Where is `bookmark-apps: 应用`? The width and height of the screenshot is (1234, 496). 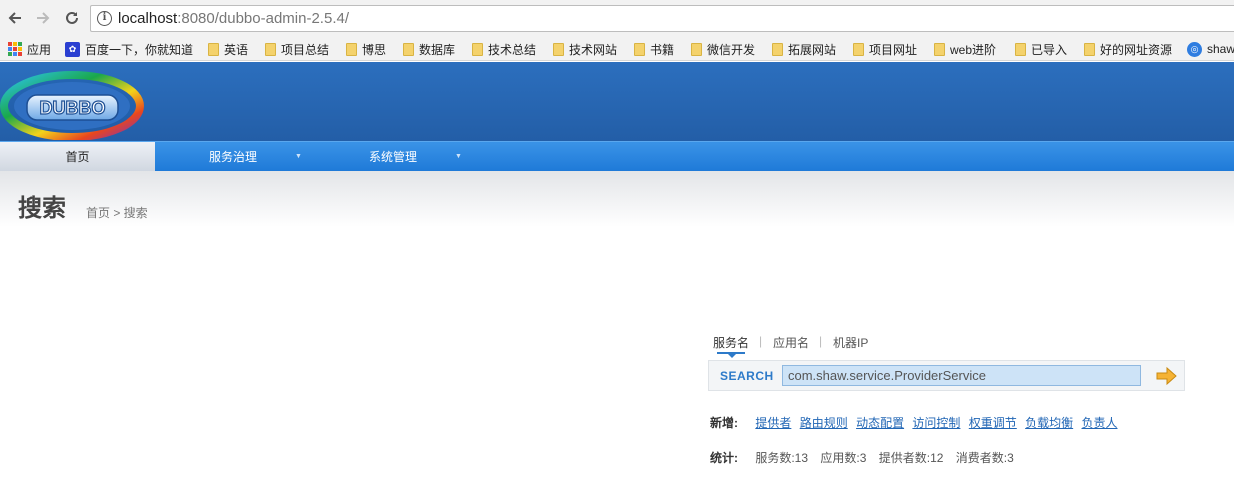 bookmark-apps: 应用 is located at coordinates (29, 49).